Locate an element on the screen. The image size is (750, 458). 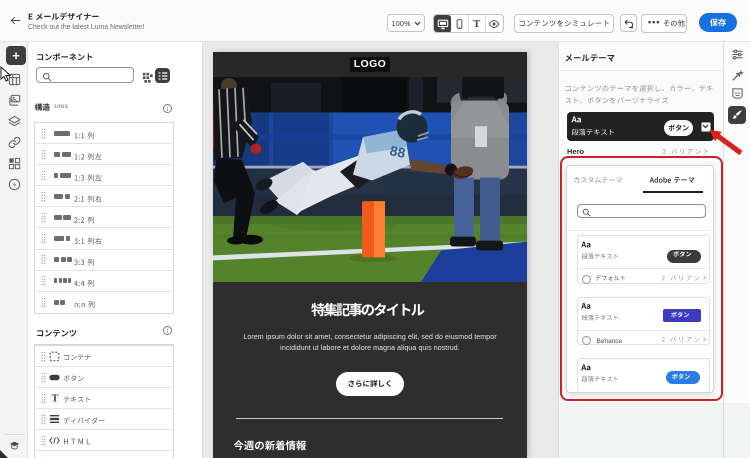
svg-text: T is located at coordinates (54, 399).